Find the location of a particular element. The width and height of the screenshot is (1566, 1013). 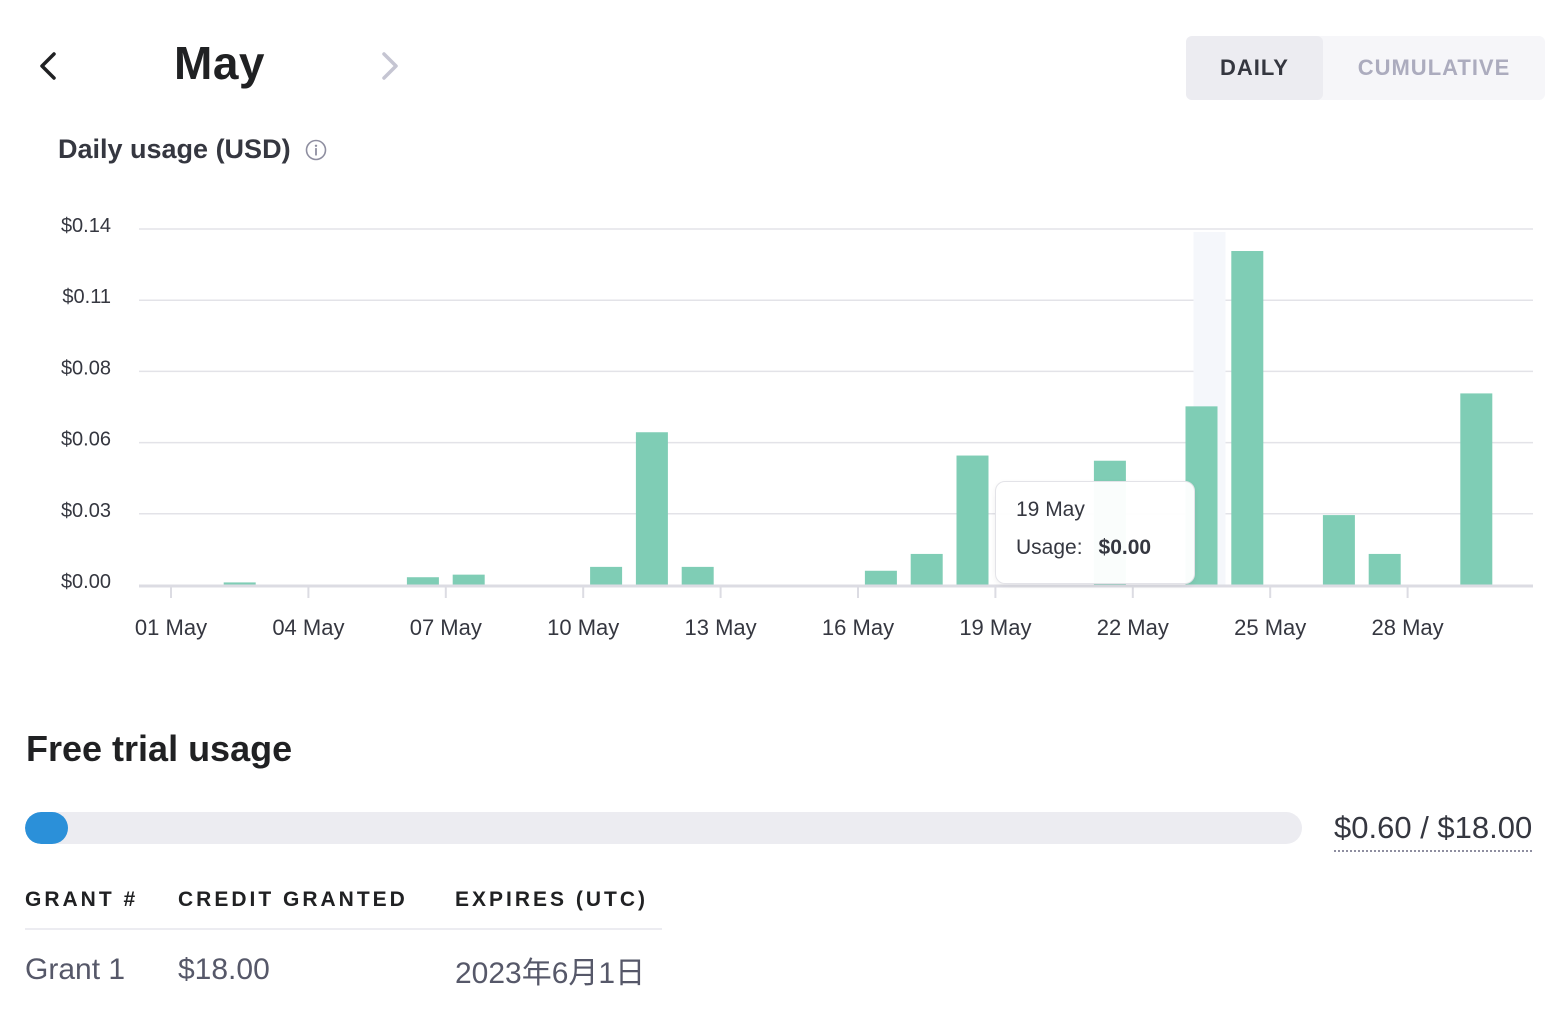

col-grant: GRANT # is located at coordinates (101, 907).